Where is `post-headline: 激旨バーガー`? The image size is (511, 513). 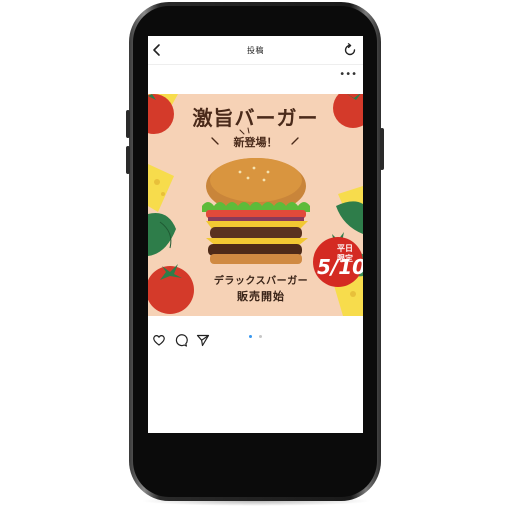
post-headline: 激旨バーガー is located at coordinates (255, 118).